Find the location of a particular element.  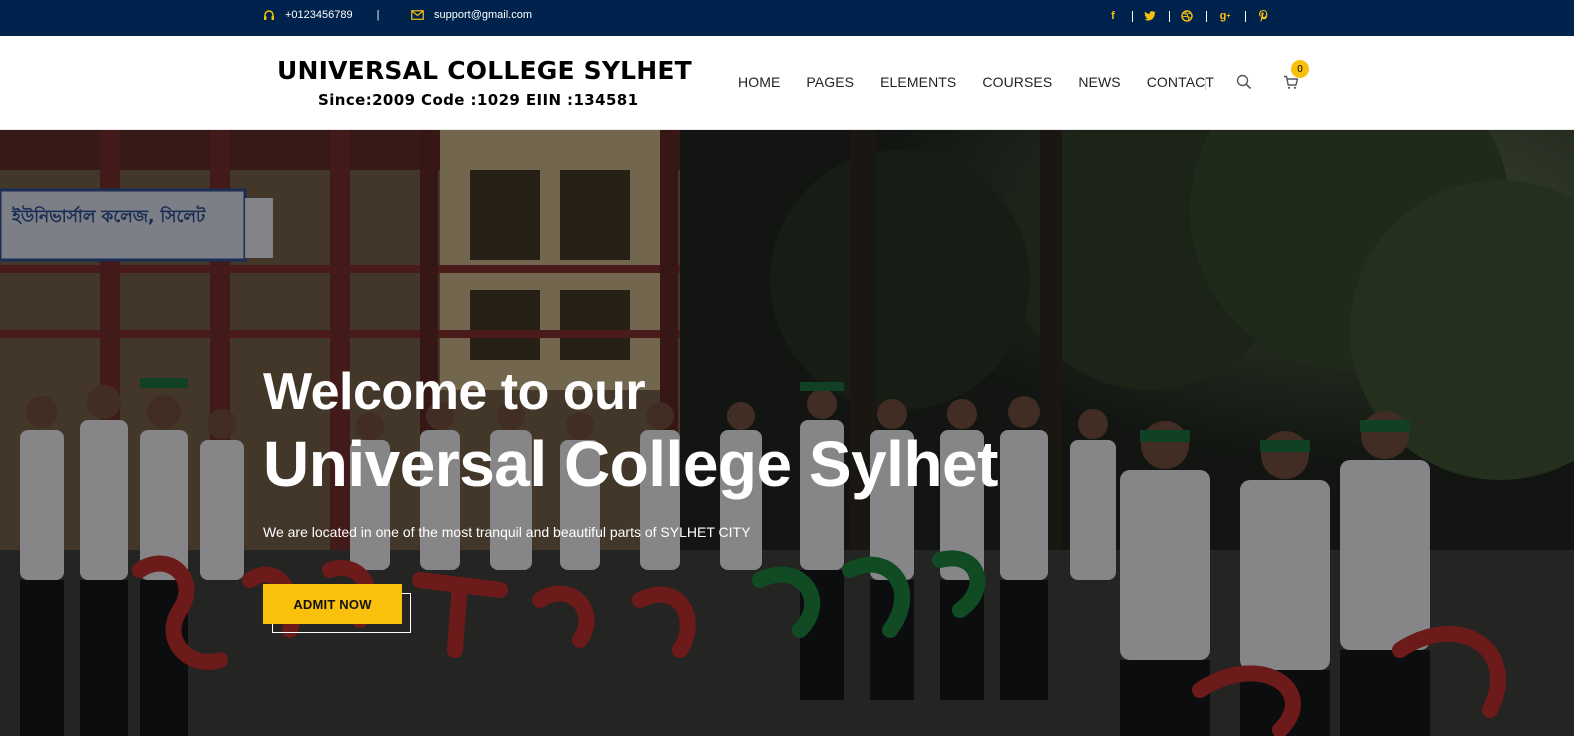

phone-number: +0123456789 is located at coordinates (319, 15).